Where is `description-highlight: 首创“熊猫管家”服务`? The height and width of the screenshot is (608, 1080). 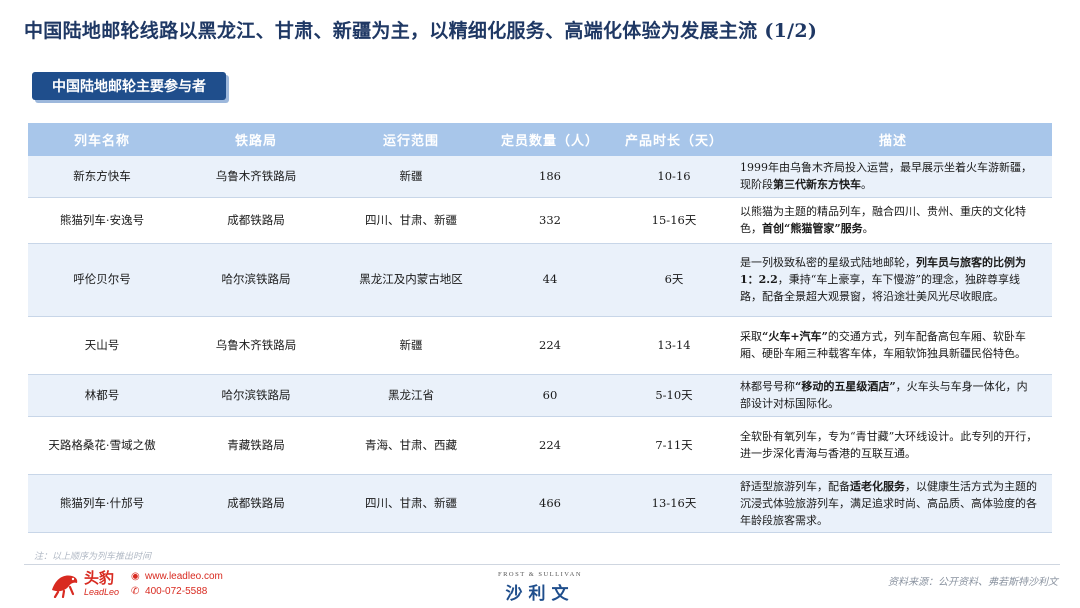 description-highlight: 首创“熊猫管家”服务 is located at coordinates (812, 228).